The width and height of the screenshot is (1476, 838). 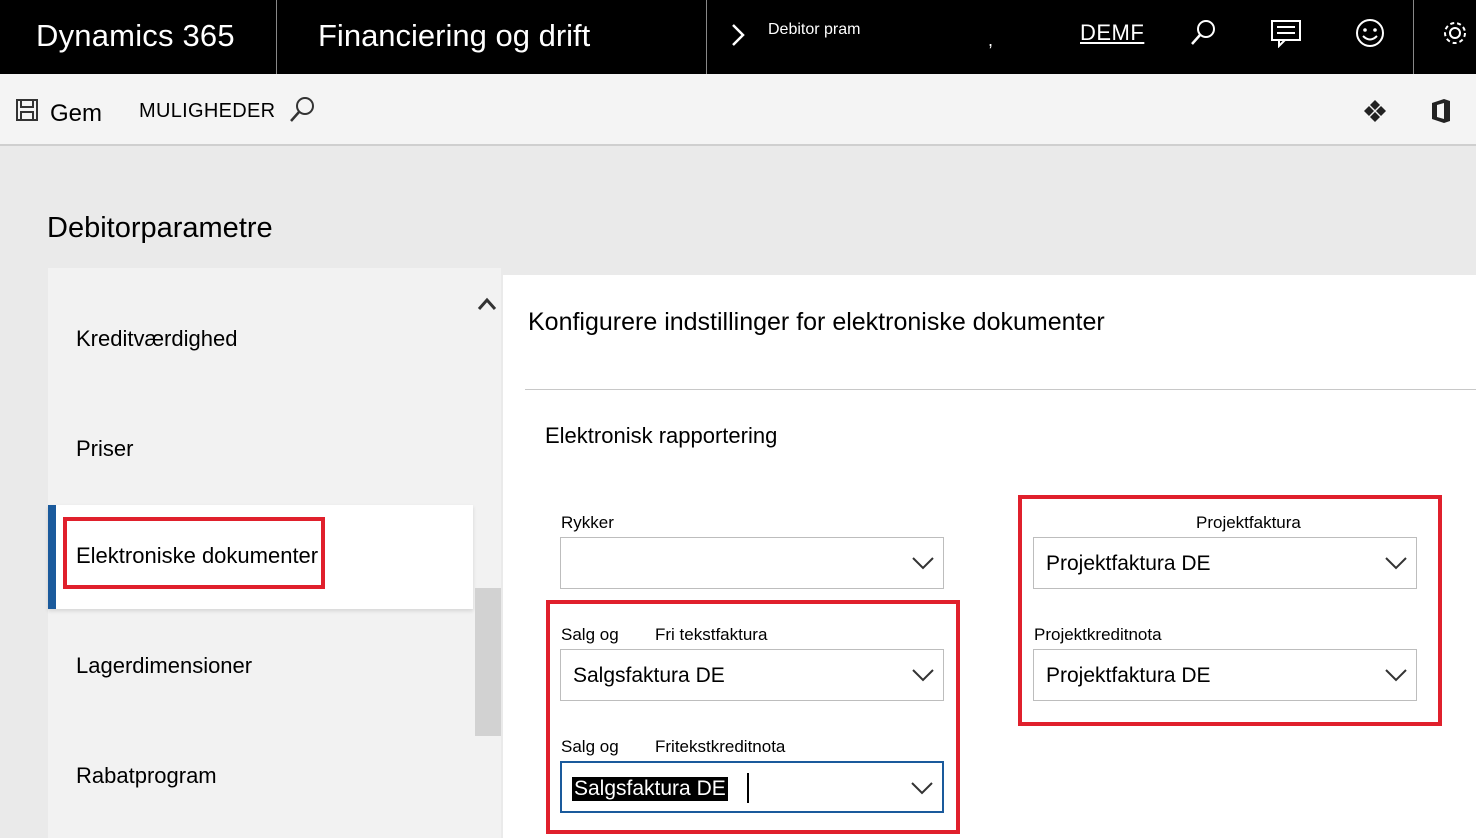 What do you see at coordinates (164, 665) in the screenshot?
I see `nav-item-label: Lagerdimensioner` at bounding box center [164, 665].